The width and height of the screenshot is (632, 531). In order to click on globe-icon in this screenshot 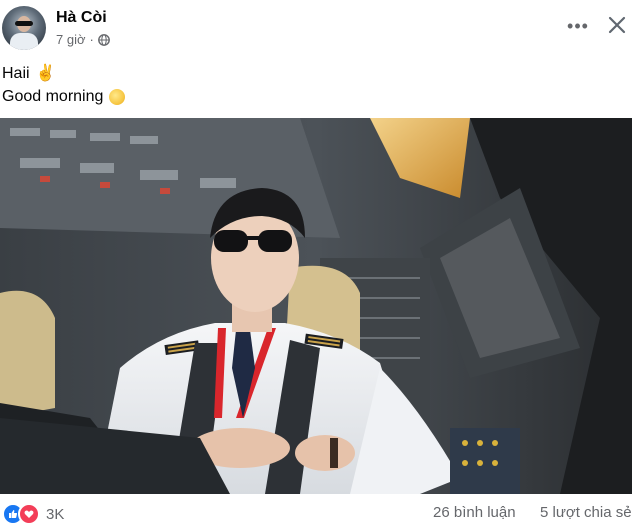, I will do `click(103, 39)`.